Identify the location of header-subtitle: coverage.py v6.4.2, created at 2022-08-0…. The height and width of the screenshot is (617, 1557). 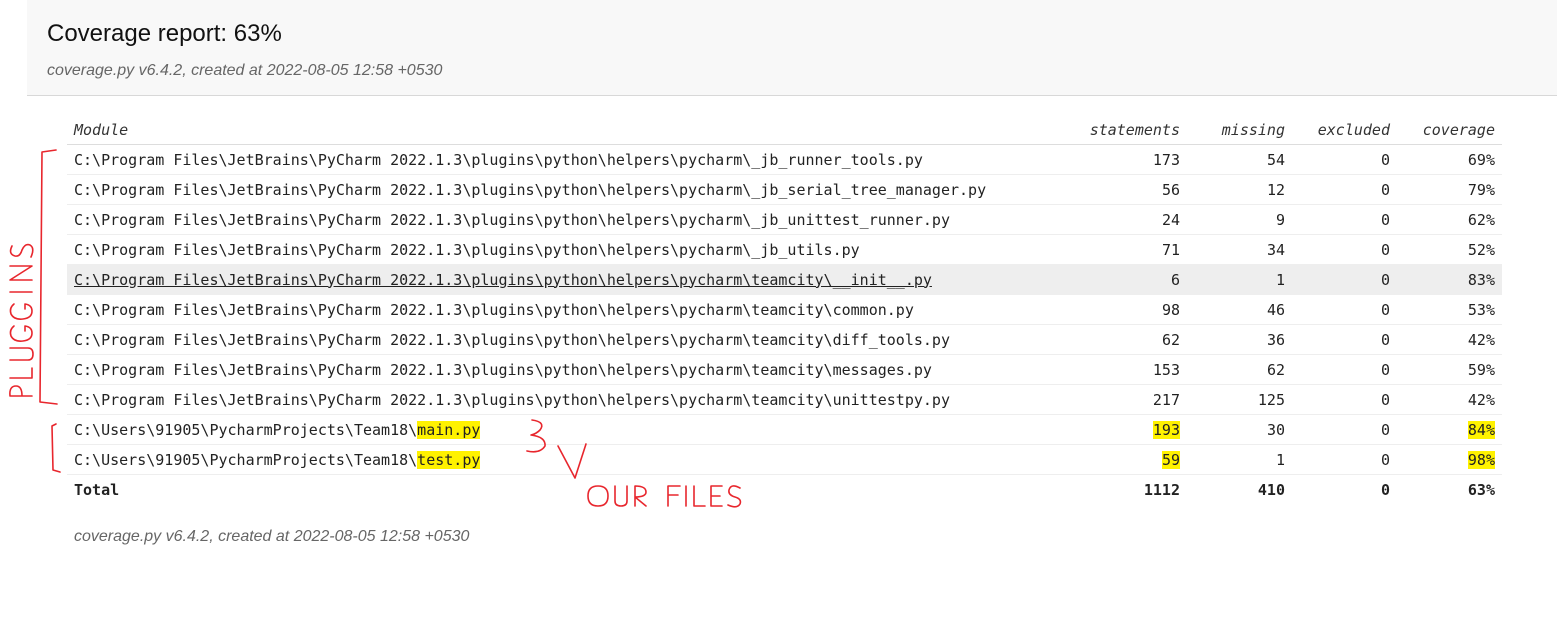
(245, 70).